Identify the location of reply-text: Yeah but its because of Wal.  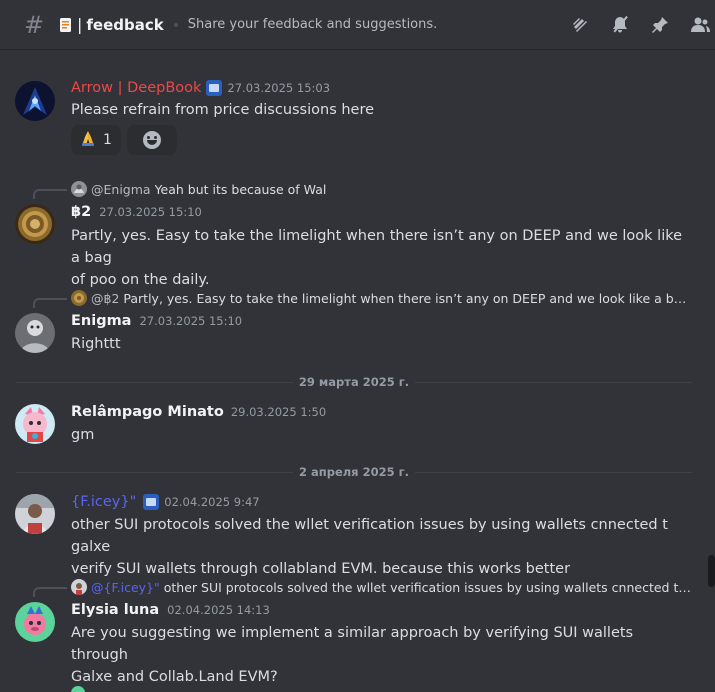
(240, 189).